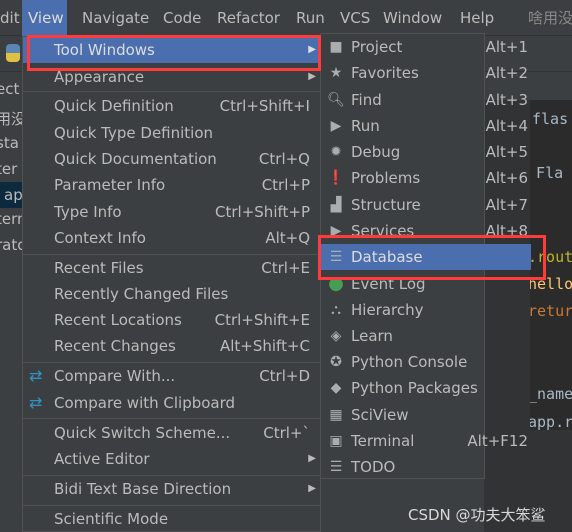  Describe the element at coordinates (550, 119) in the screenshot. I see `code-line: flas` at that location.